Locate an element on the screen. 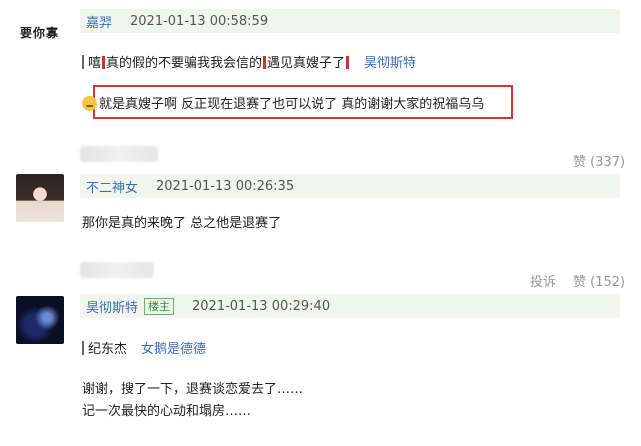 This screenshot has width=641, height=446. comment-timestamp: 2021-01-13 00:29:40 is located at coordinates (261, 306).